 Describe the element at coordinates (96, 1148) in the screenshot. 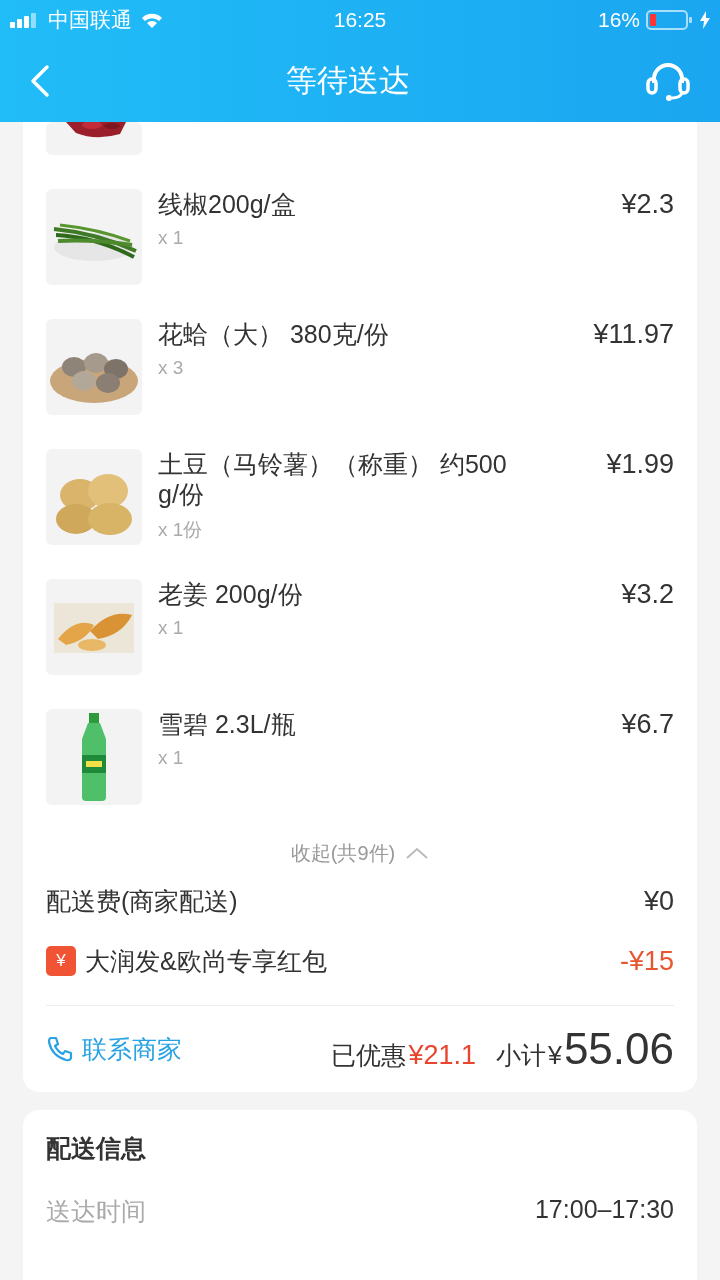

I see `section-title: 配送信息` at that location.